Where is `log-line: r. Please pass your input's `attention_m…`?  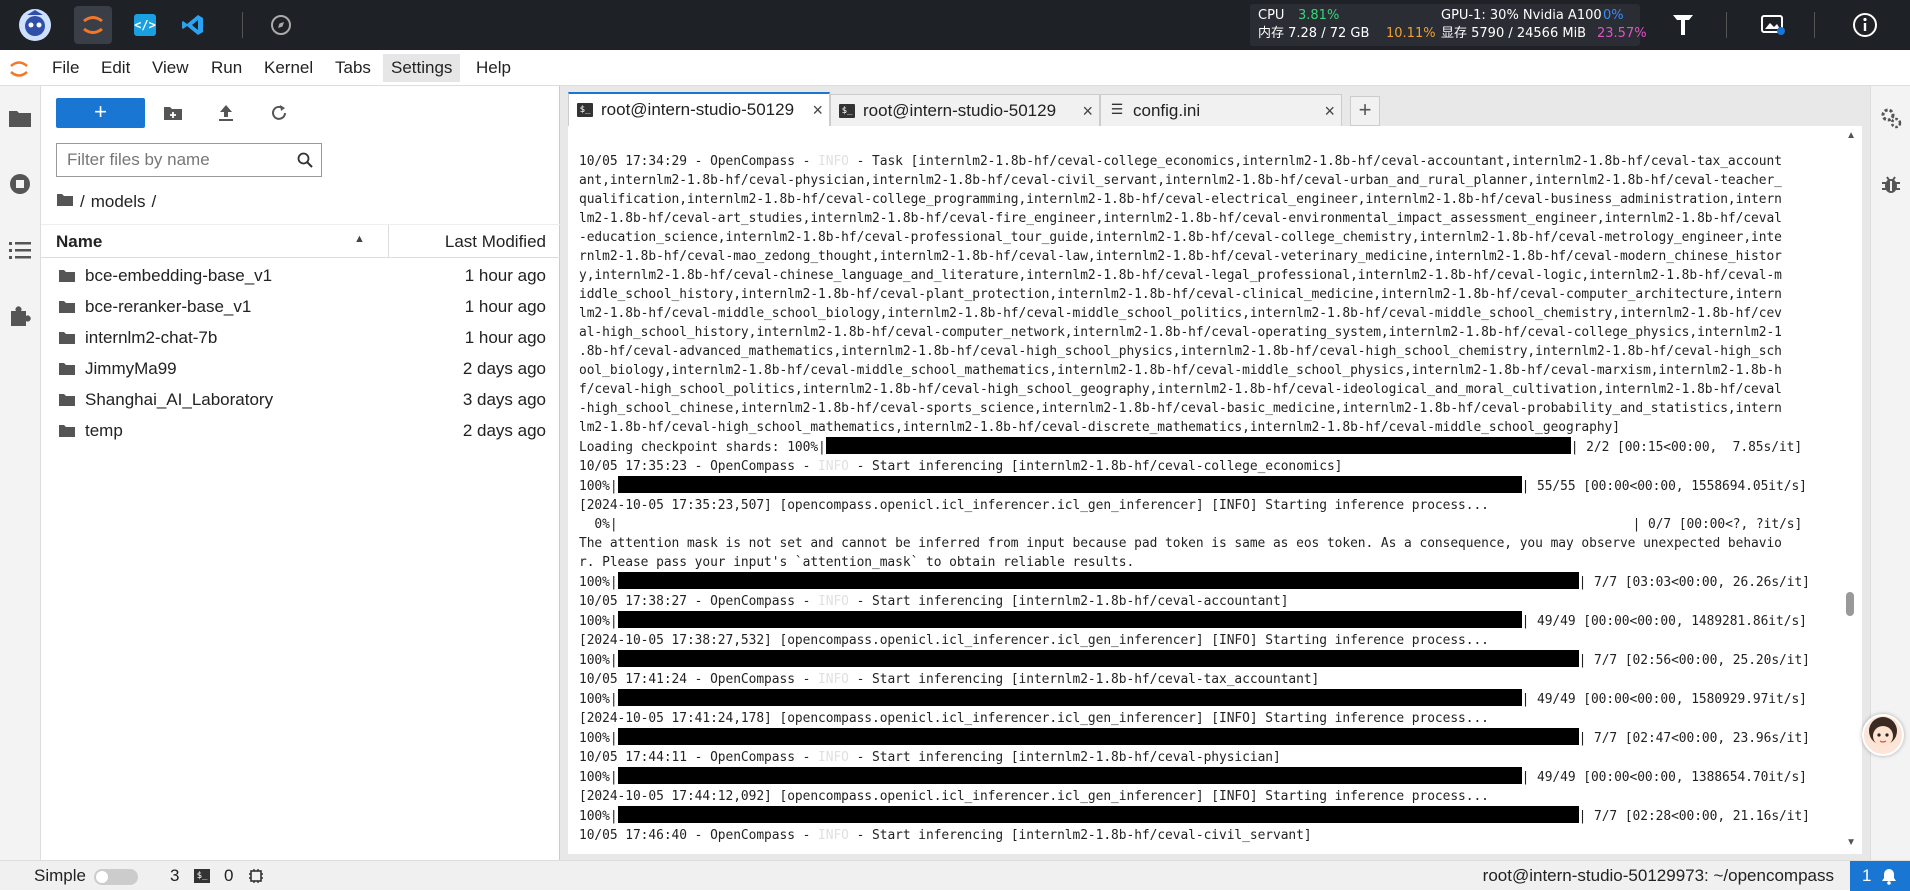
log-line: r. Please pass your input's `attention_m… is located at coordinates (857, 562).